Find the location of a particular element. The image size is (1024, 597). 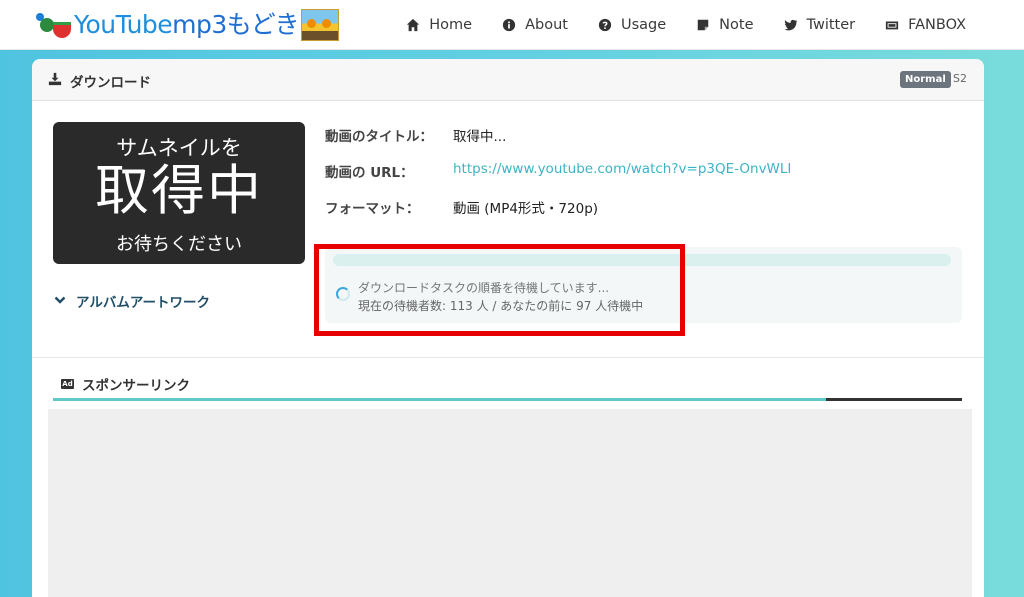

thumbnail-line3: お待ちください is located at coordinates (179, 244).